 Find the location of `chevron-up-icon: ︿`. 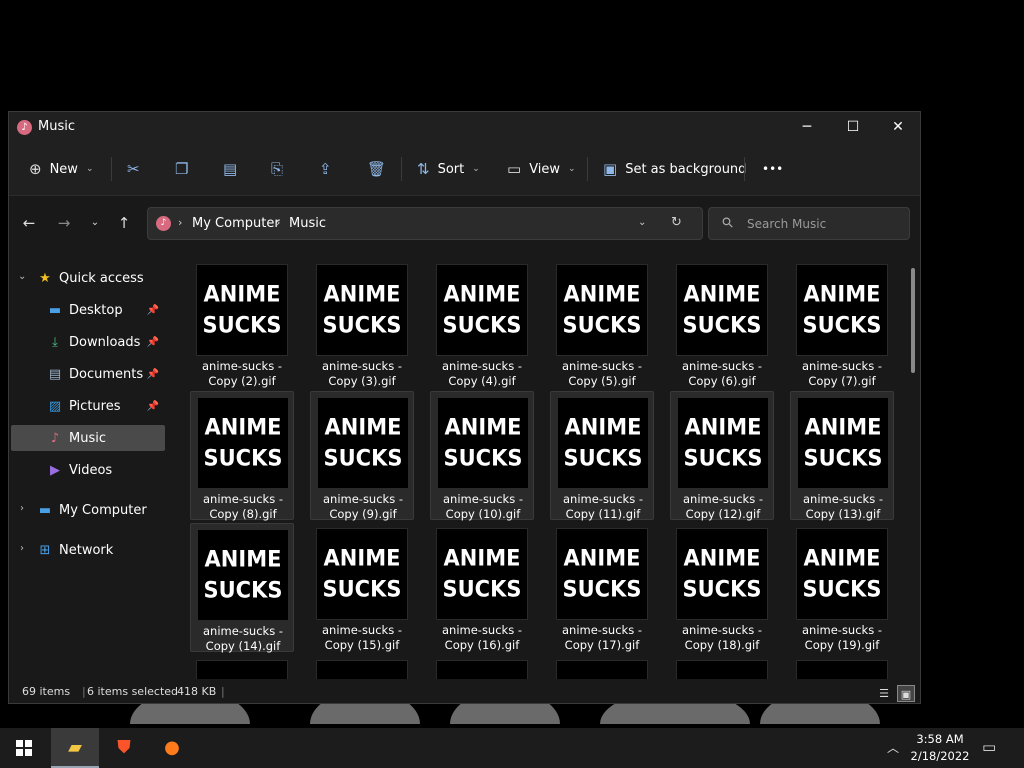

chevron-up-icon: ︿ is located at coordinates (893, 747).